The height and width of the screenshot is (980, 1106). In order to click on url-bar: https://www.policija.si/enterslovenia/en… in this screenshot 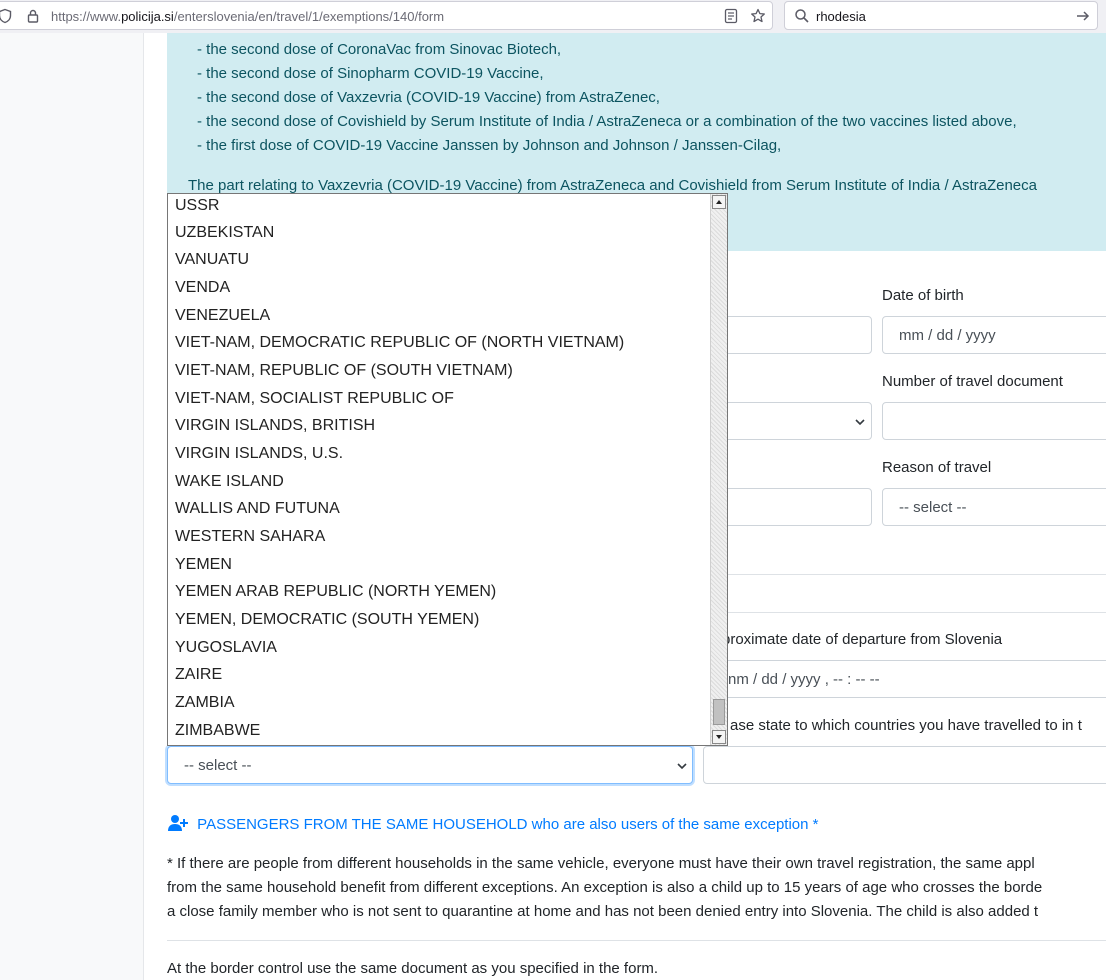, I will do `click(386, 15)`.